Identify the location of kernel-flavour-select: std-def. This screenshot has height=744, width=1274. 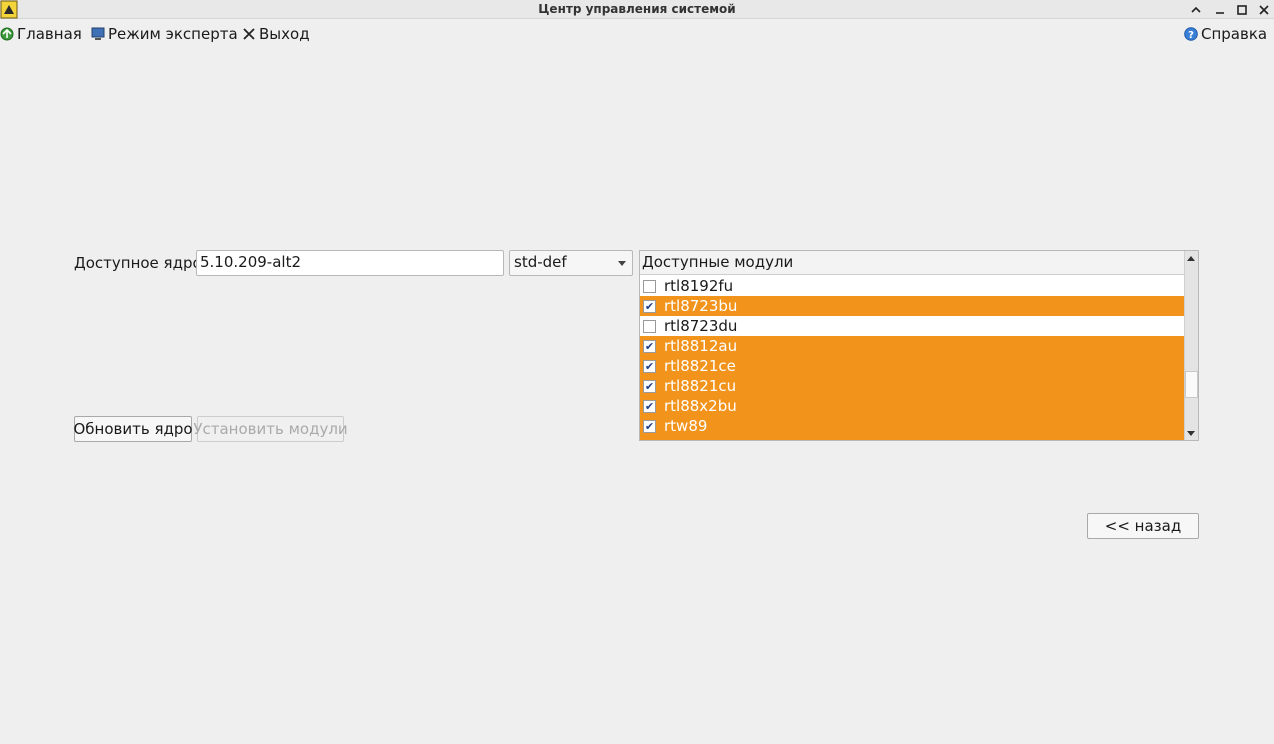
(571, 263).